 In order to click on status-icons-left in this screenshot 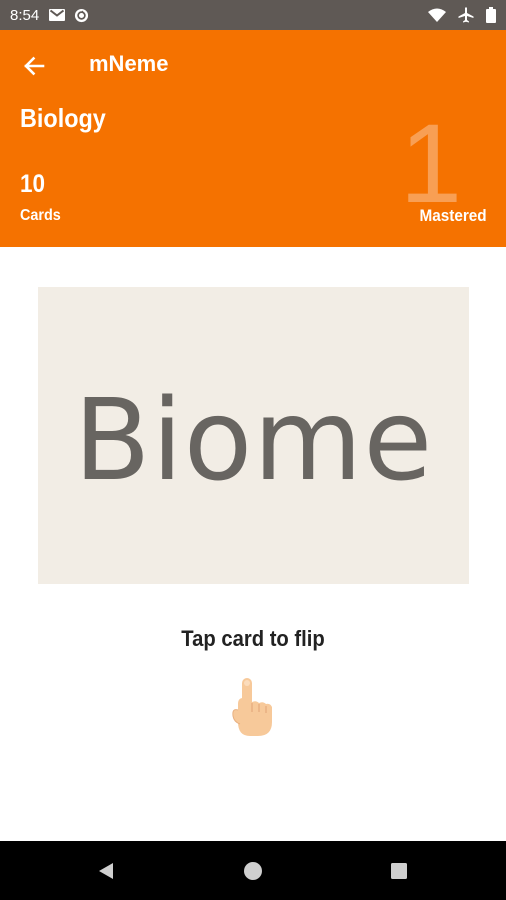, I will do `click(69, 15)`.